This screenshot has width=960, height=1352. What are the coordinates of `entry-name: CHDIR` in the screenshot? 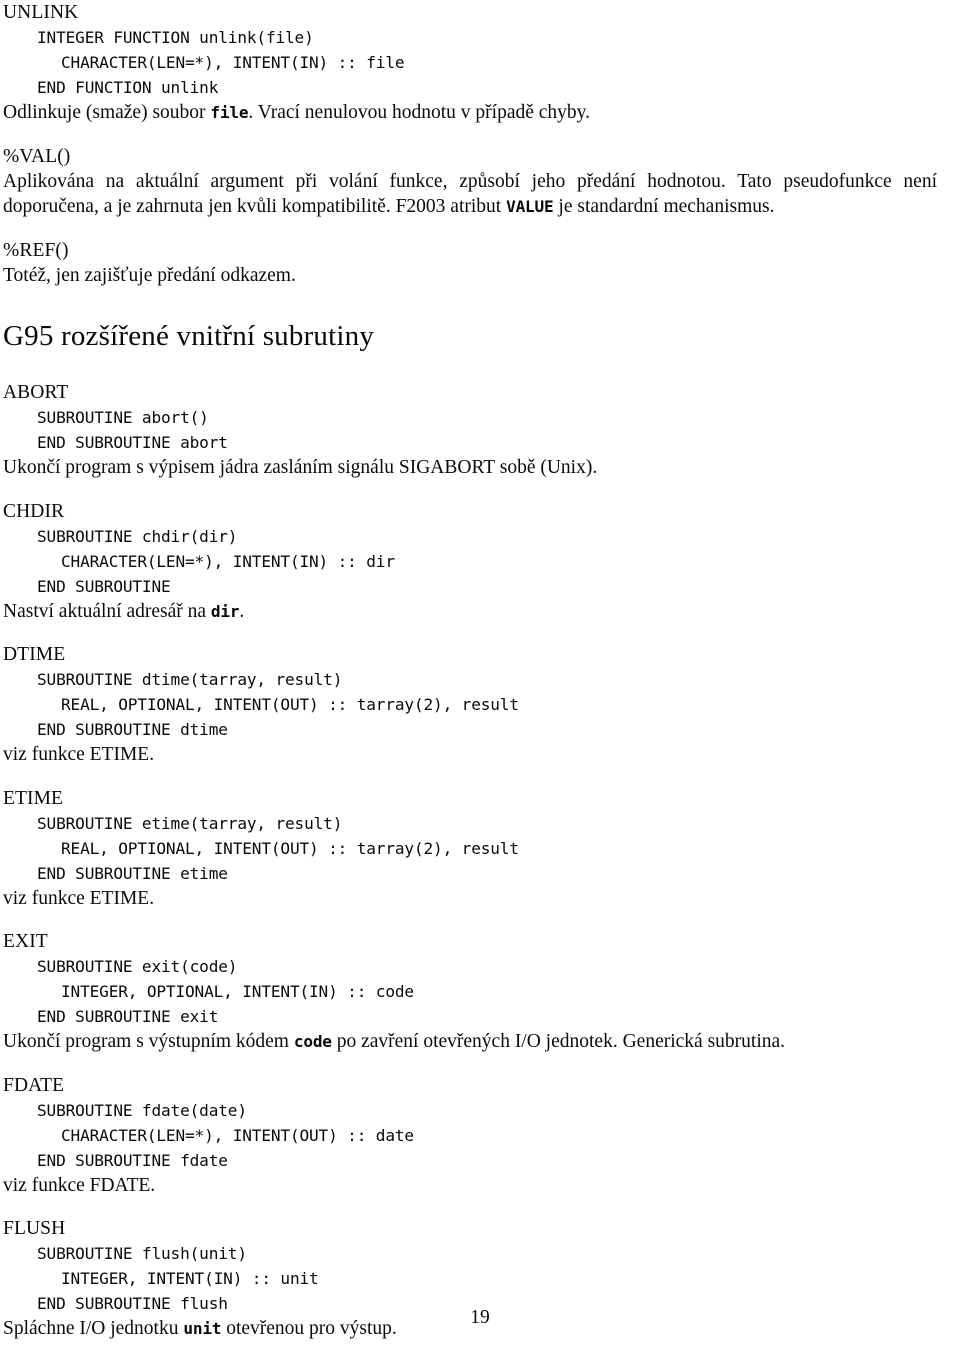 It's located at (34, 511).